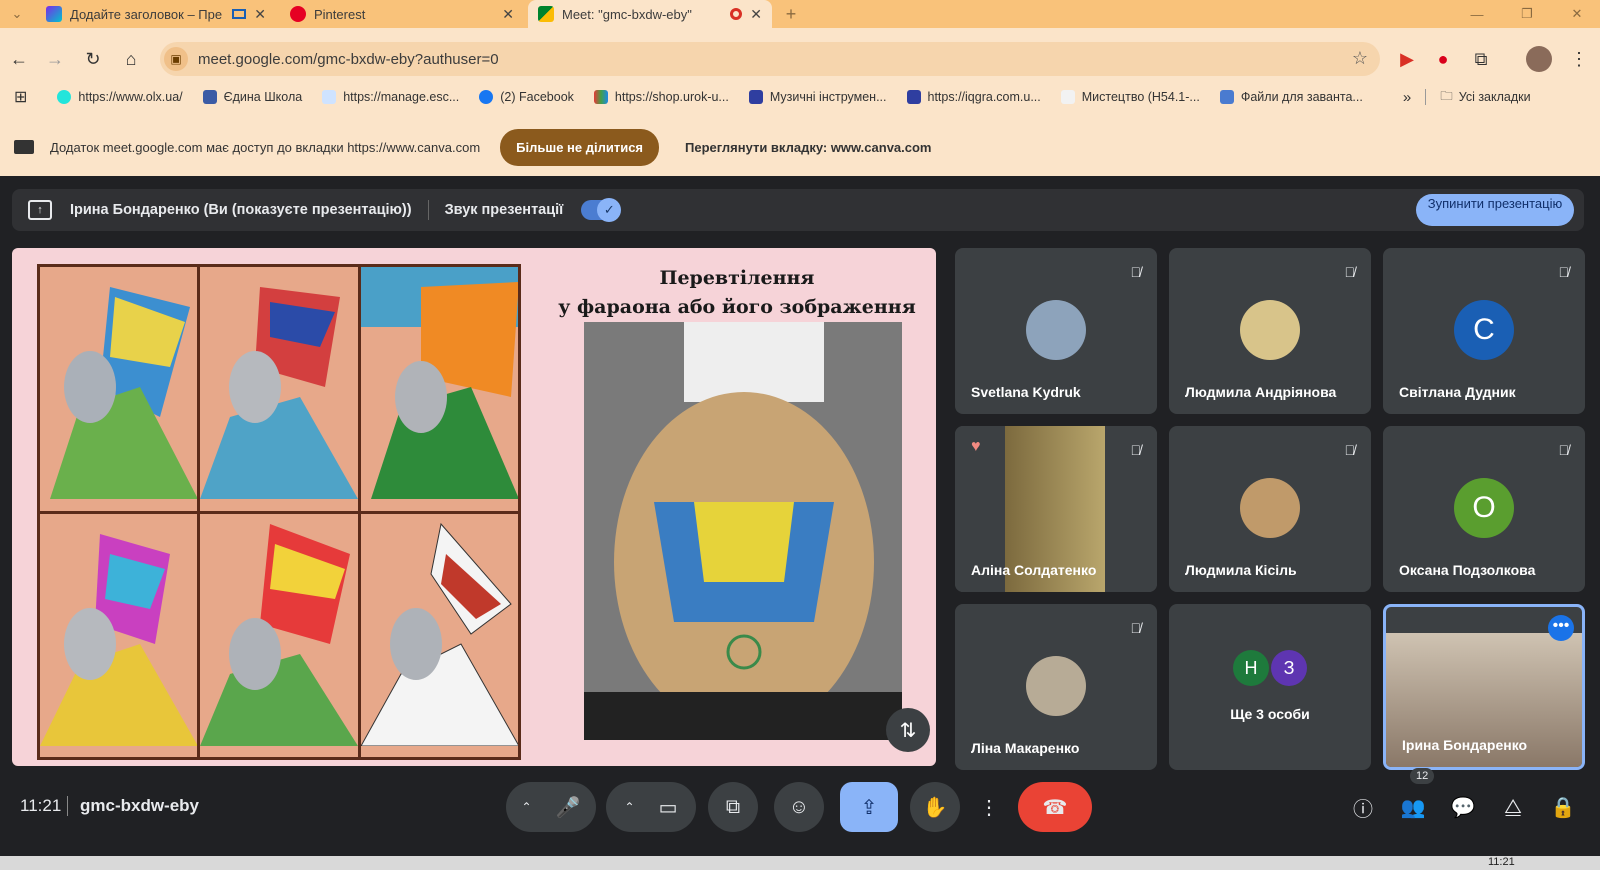 The height and width of the screenshot is (870, 1600). I want to click on self-tile: ••• Ірина Бондаренко, so click(1484, 687).